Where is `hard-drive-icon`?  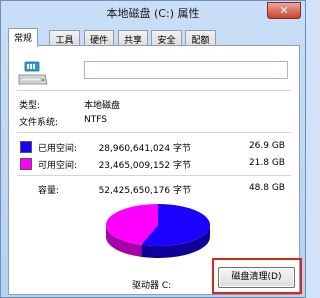 hard-drive-icon is located at coordinates (33, 73).